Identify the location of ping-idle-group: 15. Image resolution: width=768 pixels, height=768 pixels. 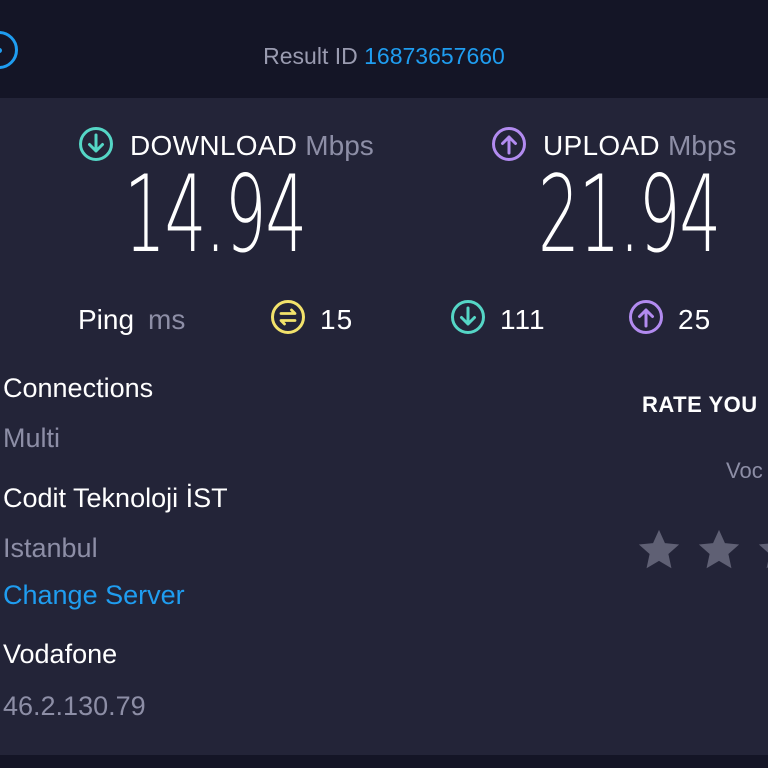
(312, 320).